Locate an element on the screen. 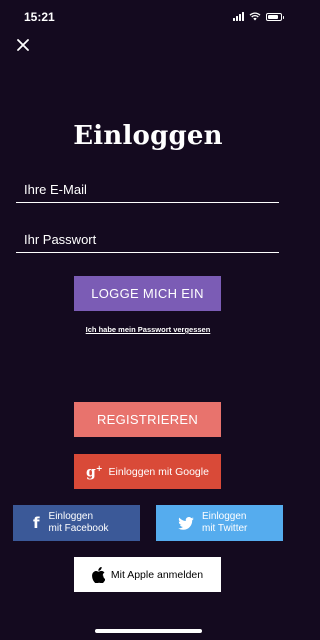 Image resolution: width=320 pixels, height=640 pixels. facebook-label-line2: mit Facebook is located at coordinates (78, 528).